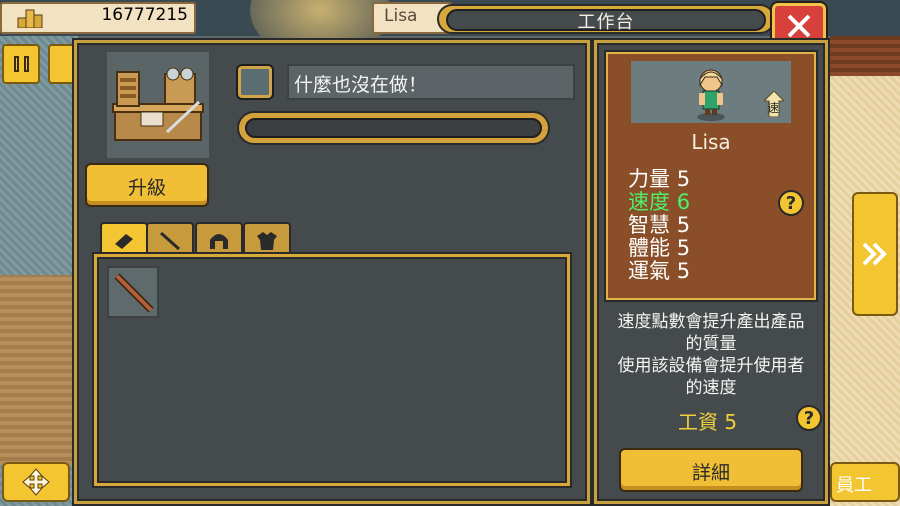 Image resolution: width=900 pixels, height=506 pixels. I want to click on tab-whetstone, so click(124, 240).